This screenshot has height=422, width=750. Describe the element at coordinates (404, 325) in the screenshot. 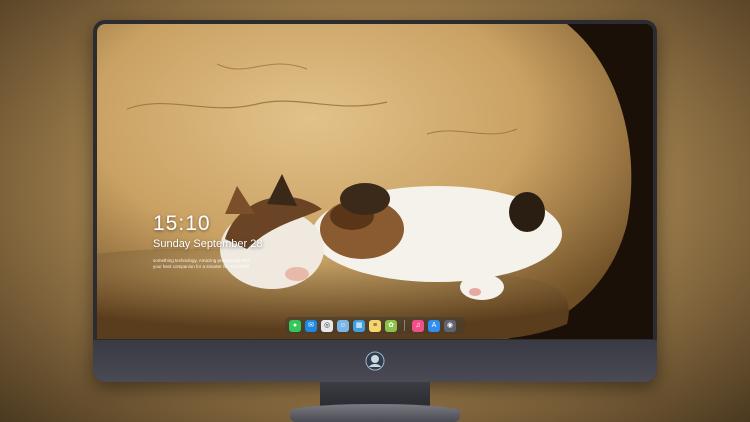

I see `dock-separator` at that location.